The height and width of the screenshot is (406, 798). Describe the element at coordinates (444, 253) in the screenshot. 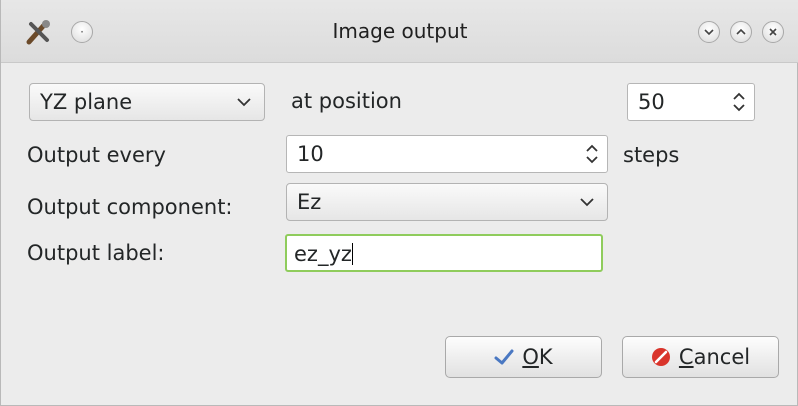

I see `output-label-input: ez_yz` at that location.